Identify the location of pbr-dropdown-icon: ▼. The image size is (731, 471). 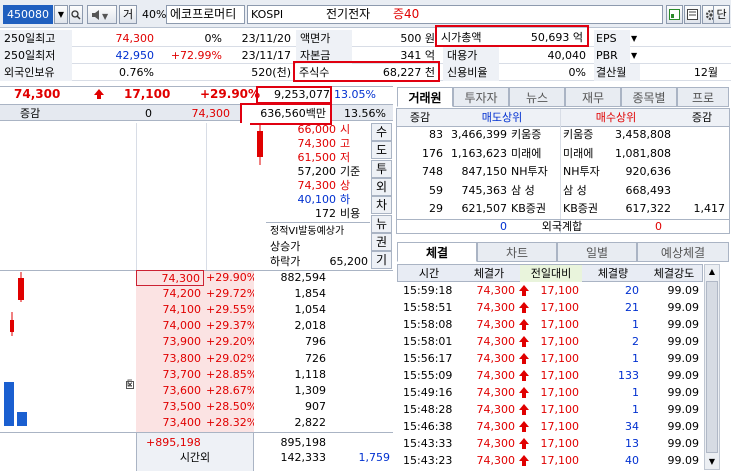
(637, 55).